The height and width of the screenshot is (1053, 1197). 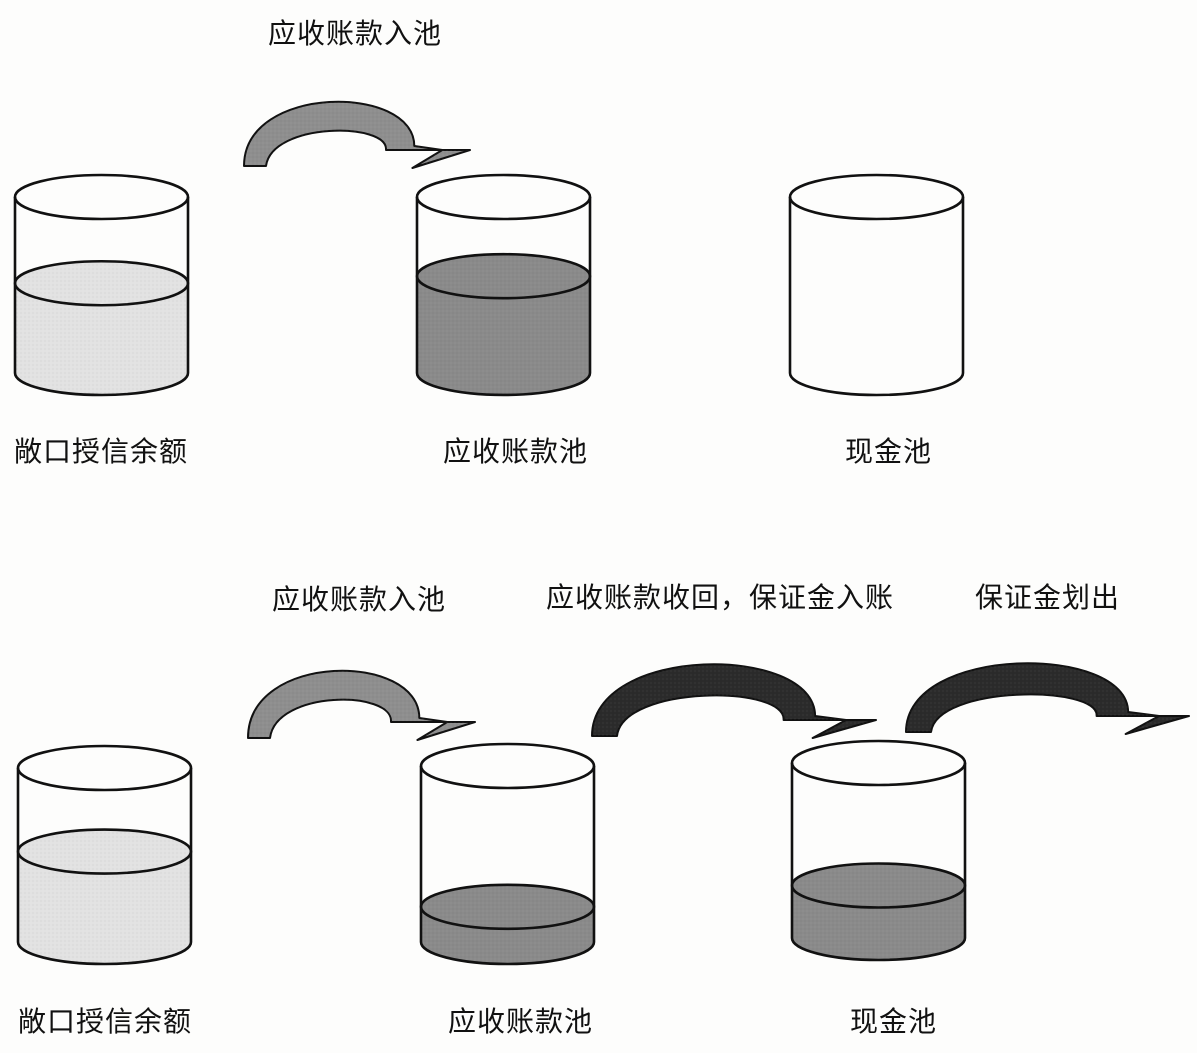 What do you see at coordinates (357, 134) in the screenshot?
I see `flow-arrow-top-1-texture` at bounding box center [357, 134].